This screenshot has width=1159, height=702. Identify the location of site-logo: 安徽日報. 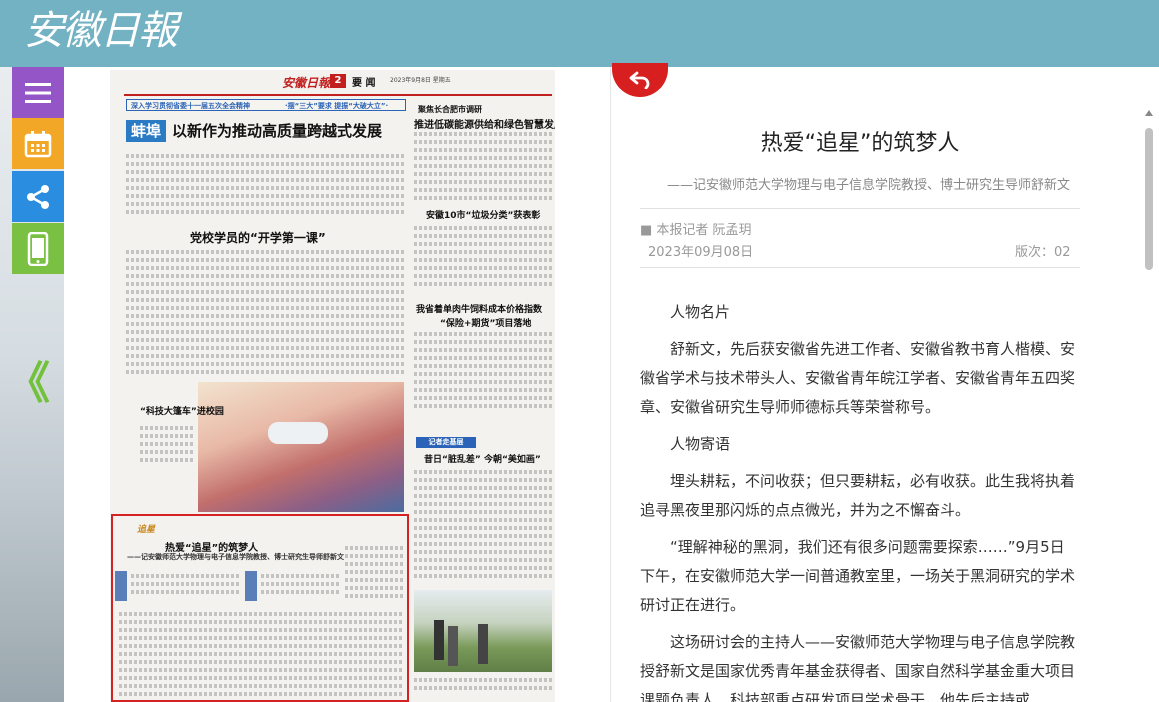
(101, 31).